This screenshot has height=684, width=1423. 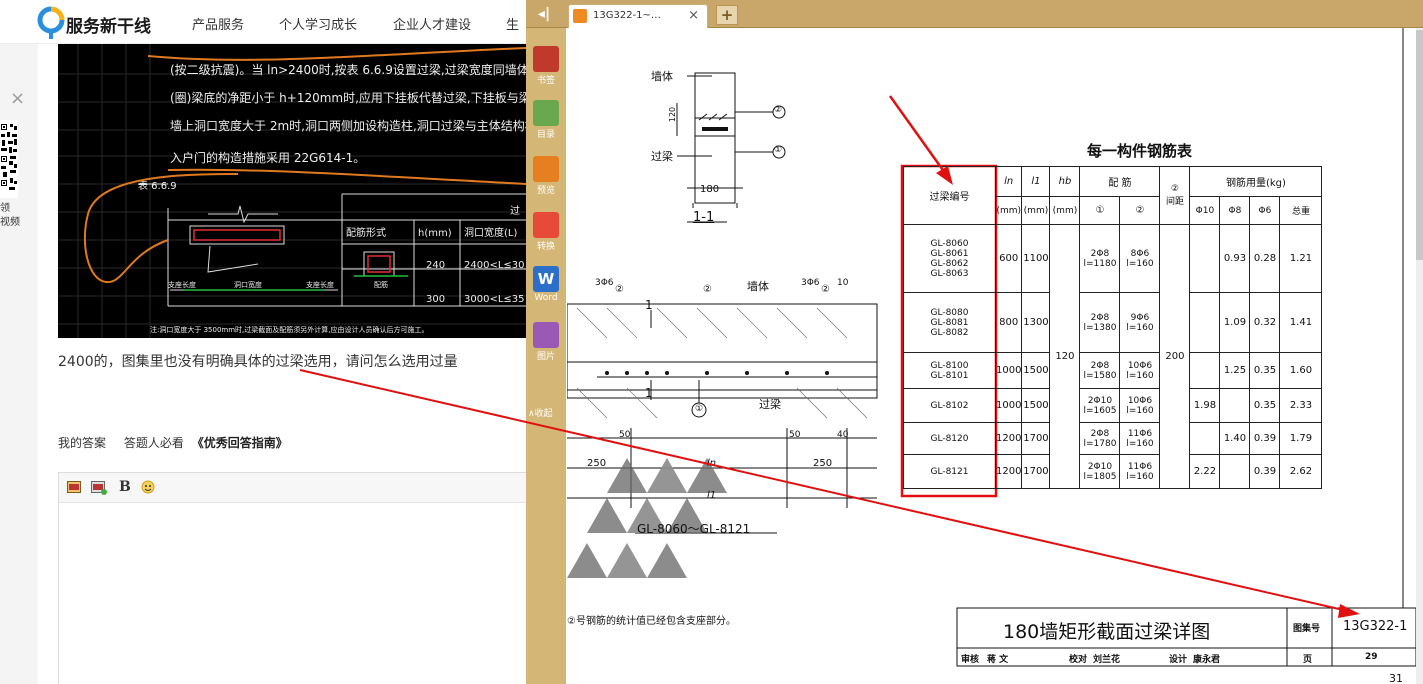 I want to click on elev-cut-mark-top: 1, so click(x=649, y=305).